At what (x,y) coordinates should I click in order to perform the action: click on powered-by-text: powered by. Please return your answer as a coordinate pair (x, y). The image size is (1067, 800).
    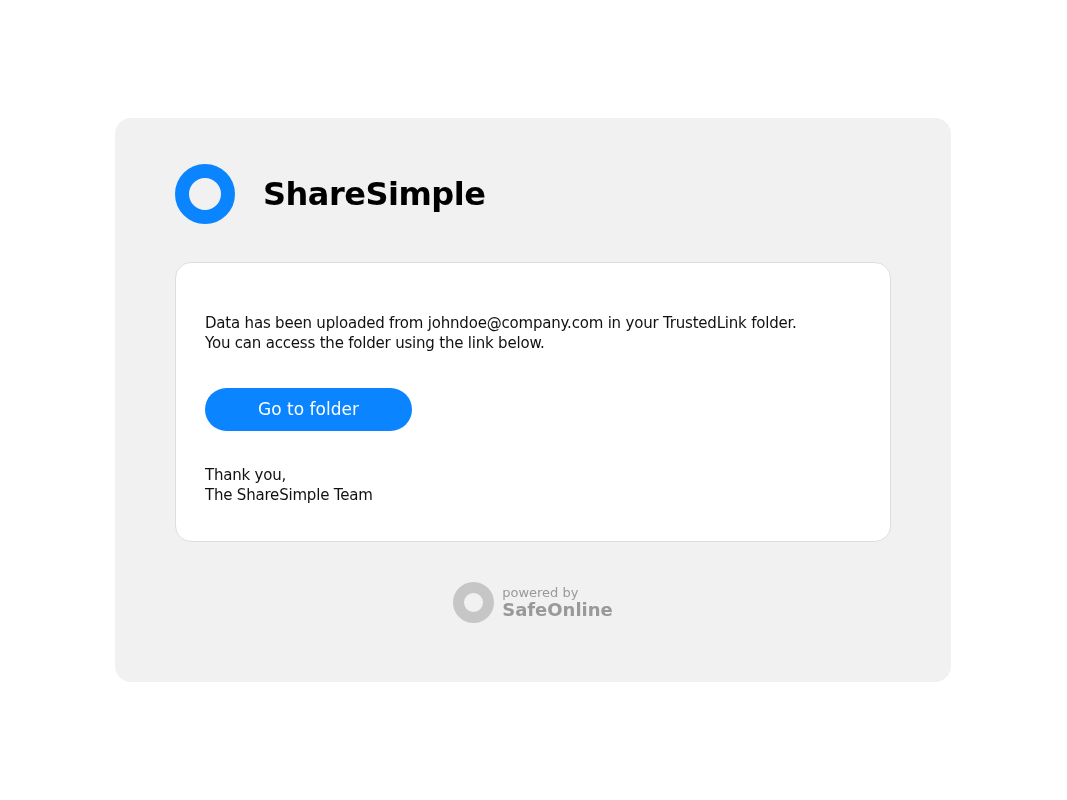
    Looking at the image, I should click on (541, 592).